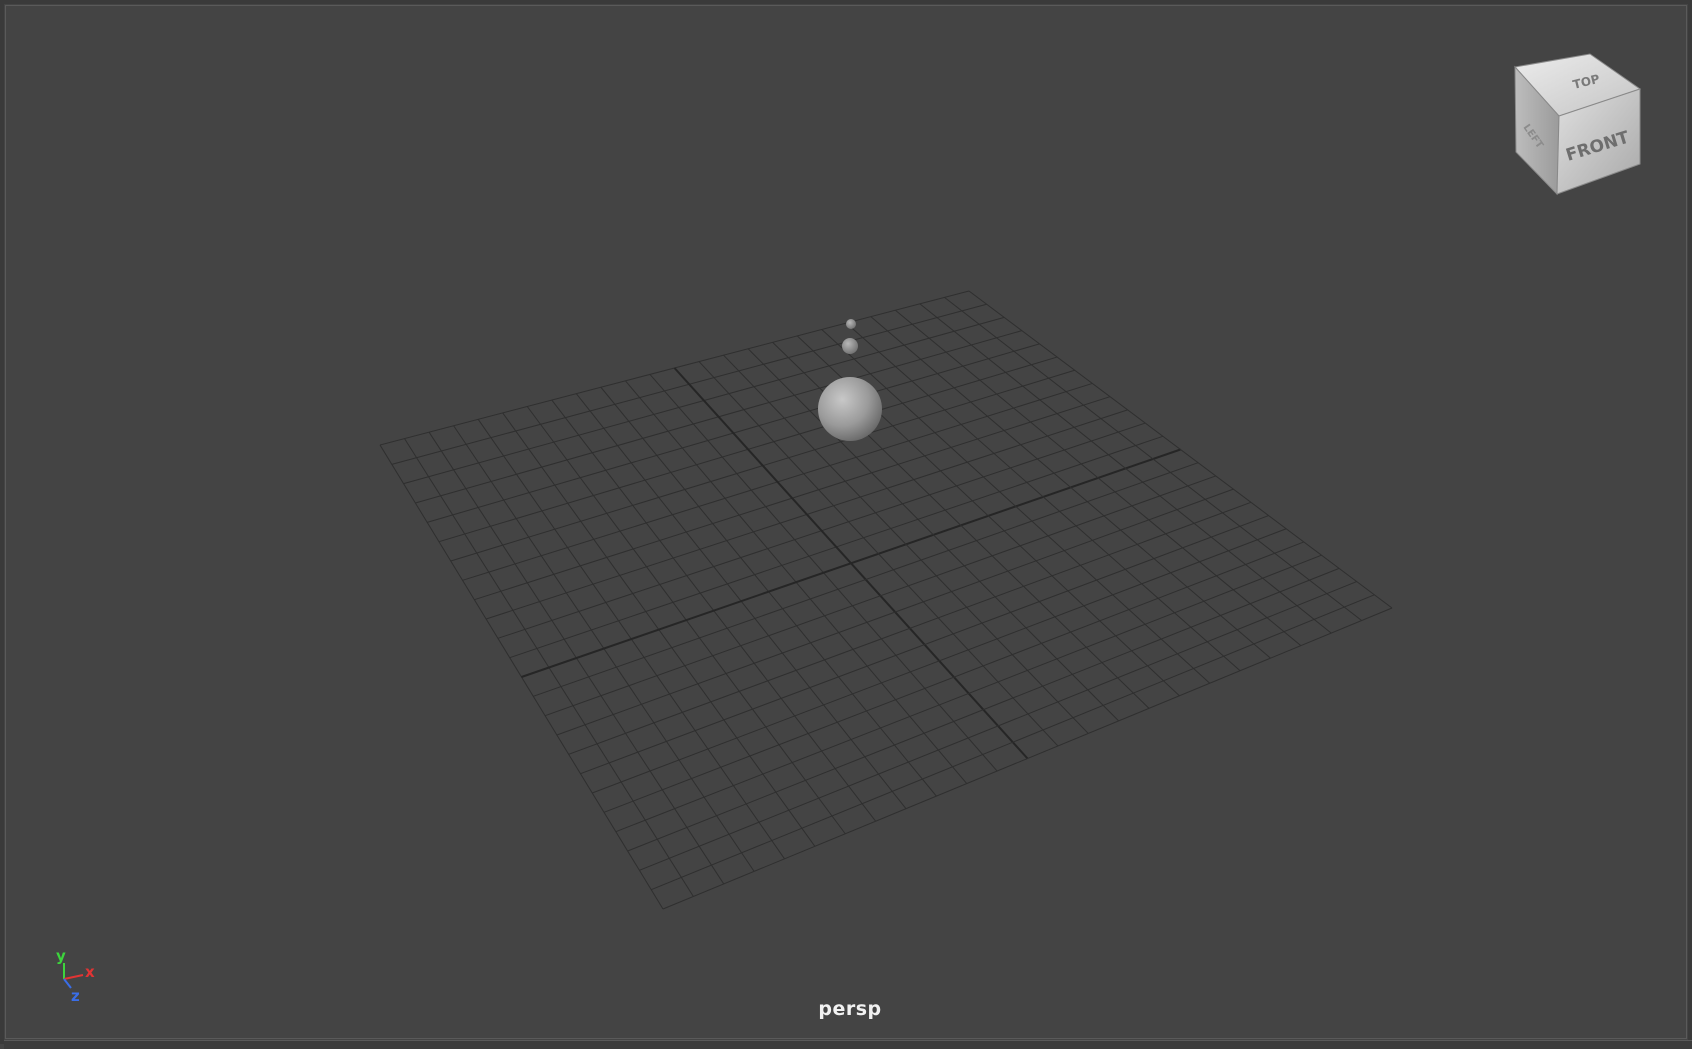 This screenshot has width=1692, height=1049. Describe the element at coordinates (90, 972) in the screenshot. I see `x-axis-label: x` at that location.